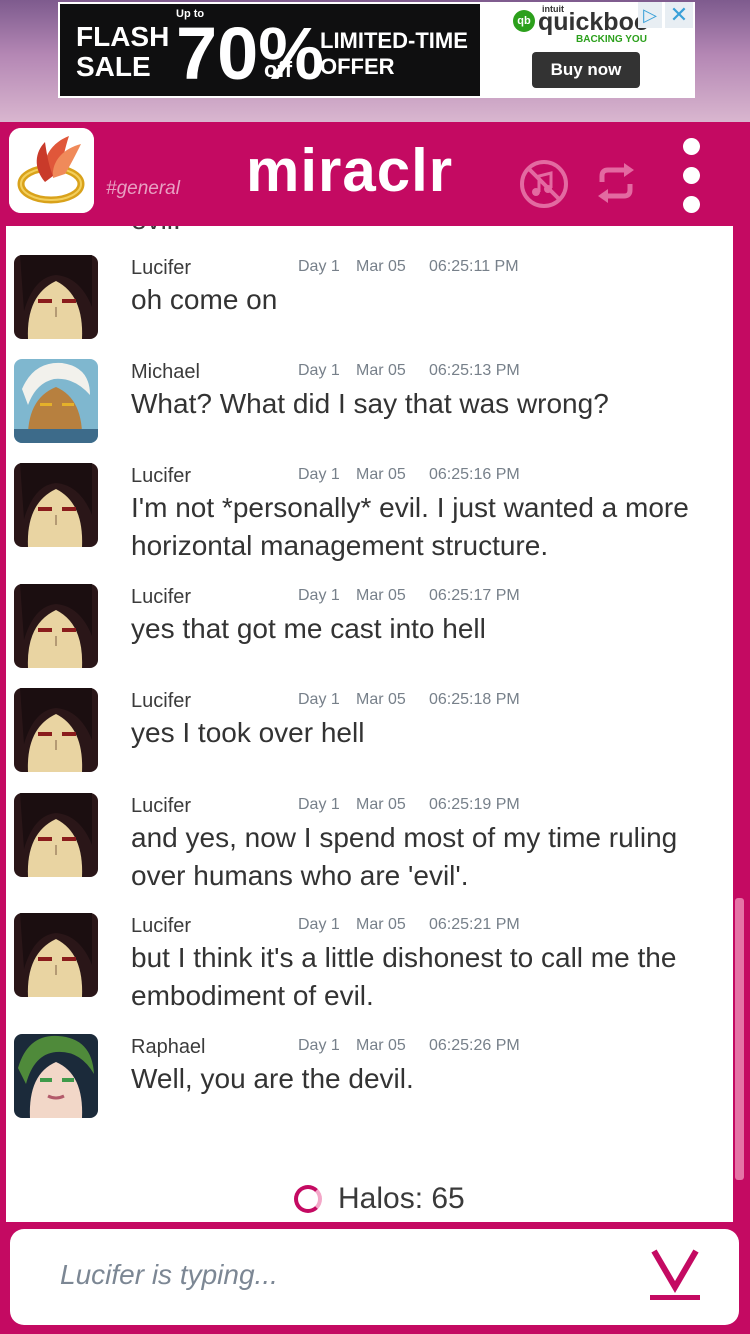 Image resolution: width=750 pixels, height=1334 pixels. Describe the element at coordinates (474, 924) in the screenshot. I see `message-time: 06:25:21 PM` at that location.